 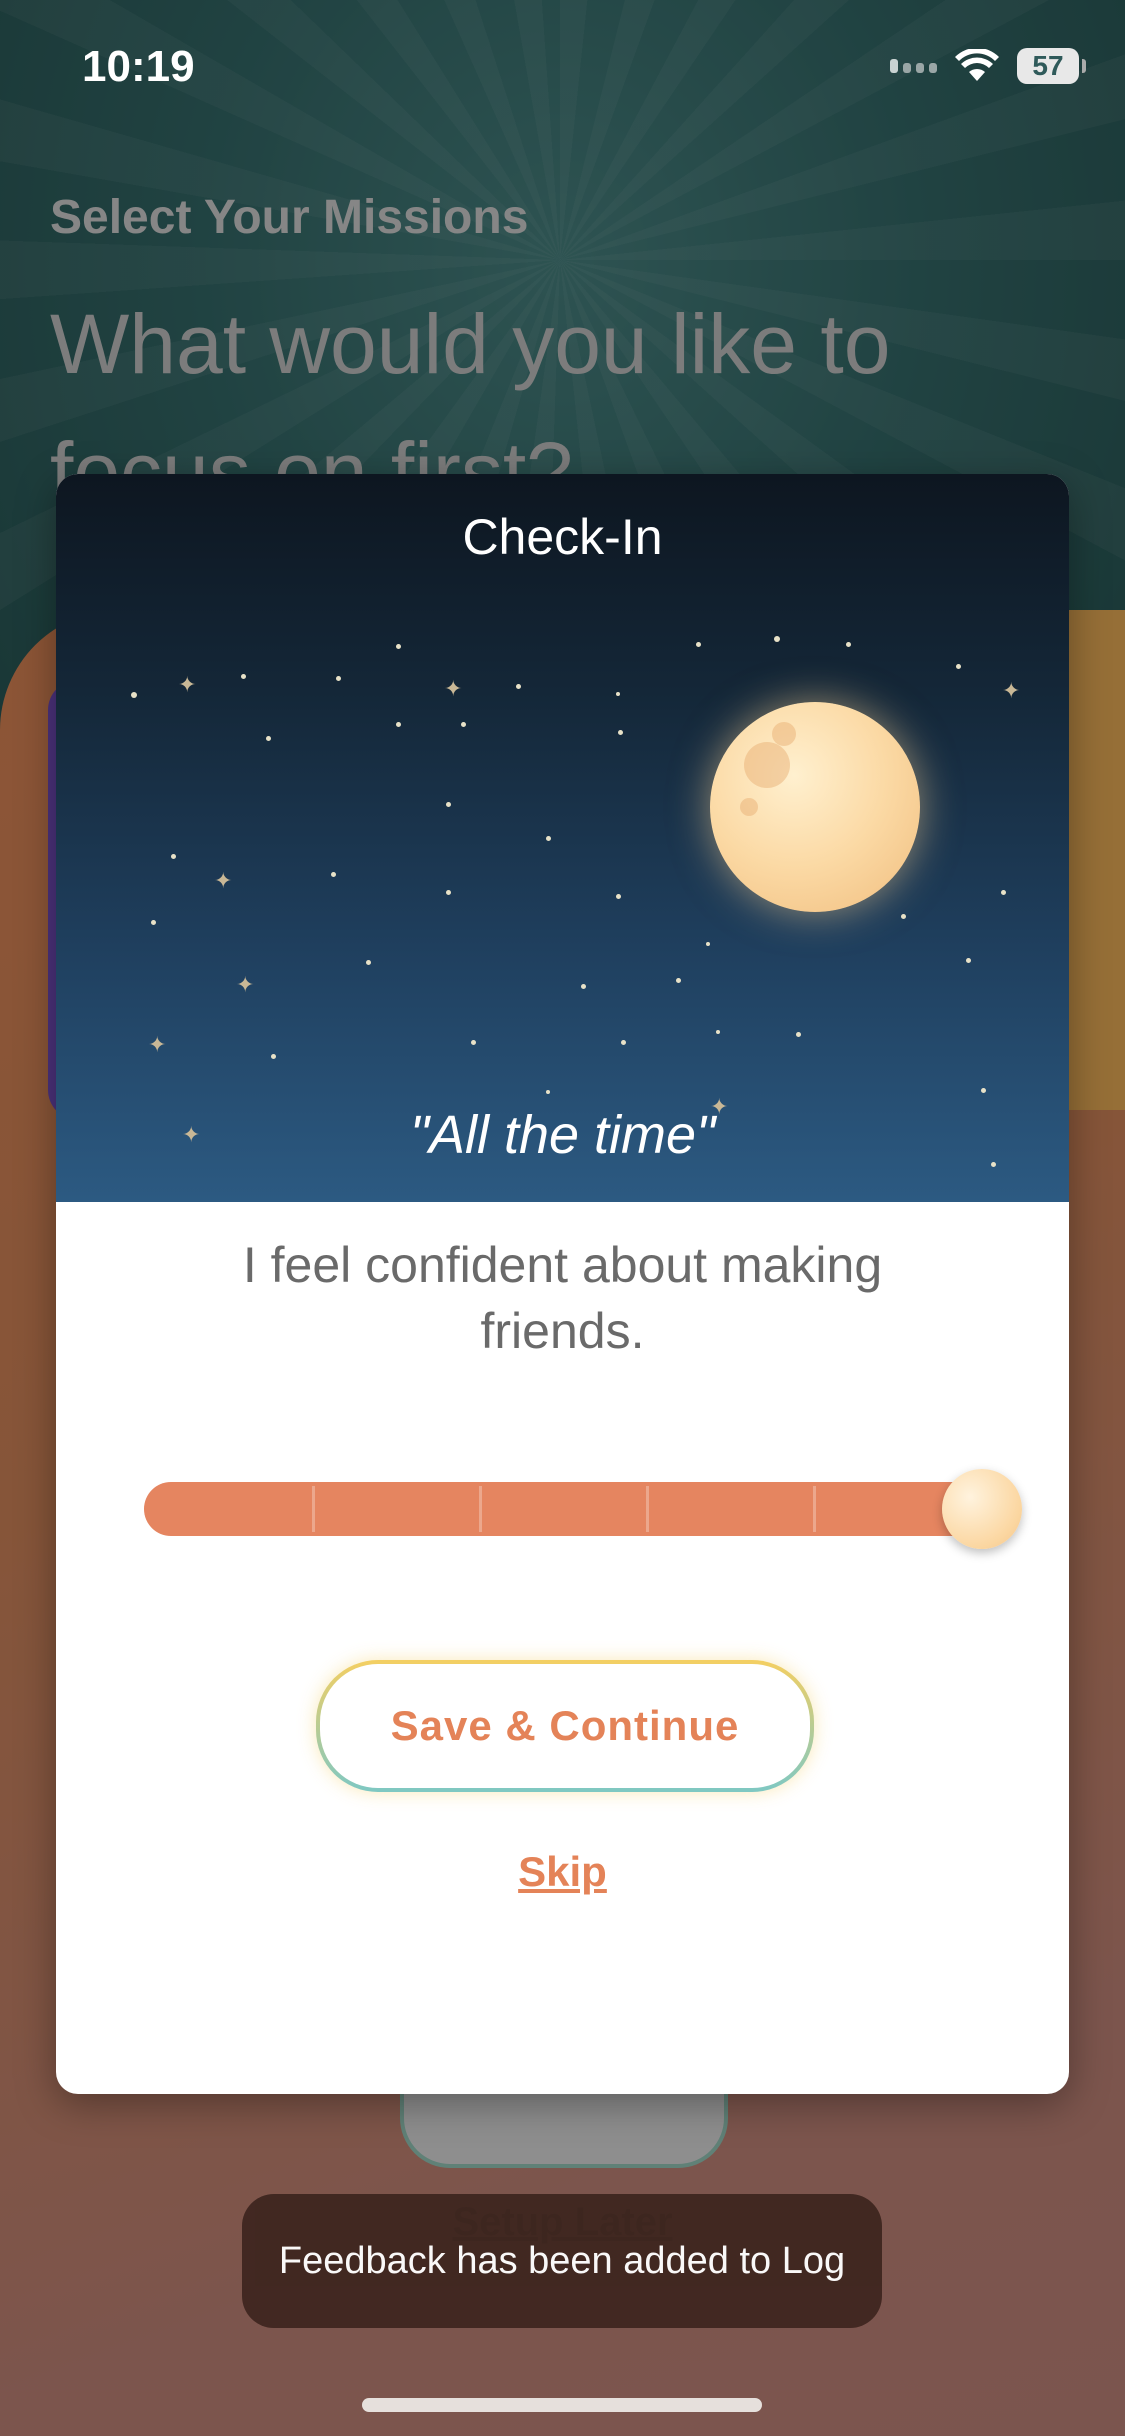 What do you see at coordinates (562, 1135) in the screenshot?
I see `slider-response-label: "All the time"` at bounding box center [562, 1135].